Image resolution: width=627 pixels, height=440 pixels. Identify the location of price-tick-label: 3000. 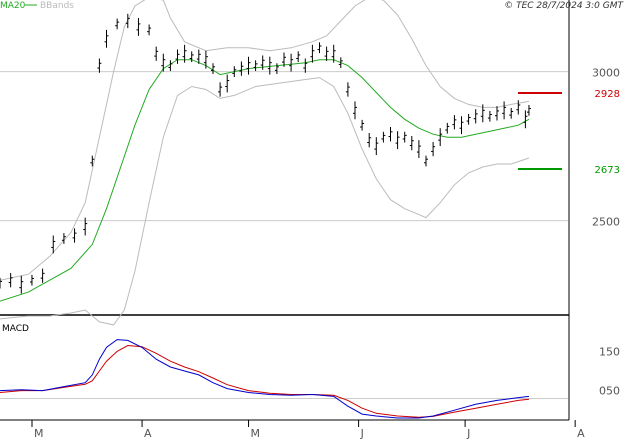
(606, 73).